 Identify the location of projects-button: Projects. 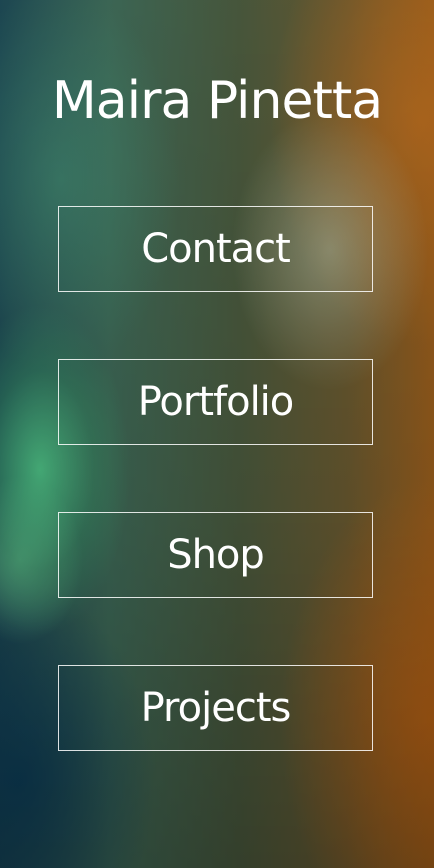
(215, 708).